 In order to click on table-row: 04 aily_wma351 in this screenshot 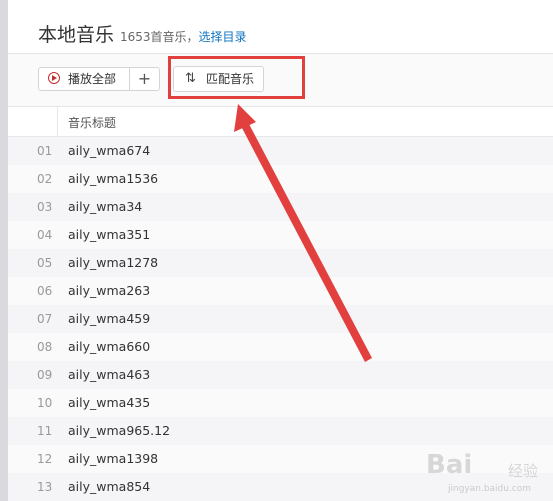, I will do `click(280, 235)`.